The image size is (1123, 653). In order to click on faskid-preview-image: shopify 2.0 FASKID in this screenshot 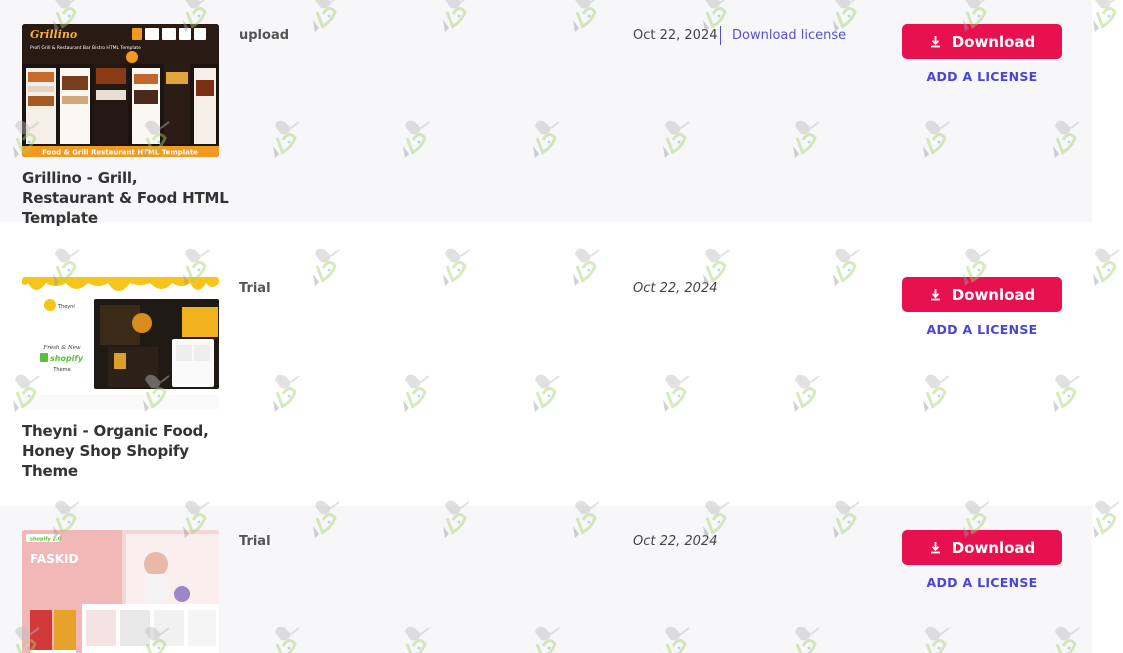, I will do `click(120, 591)`.